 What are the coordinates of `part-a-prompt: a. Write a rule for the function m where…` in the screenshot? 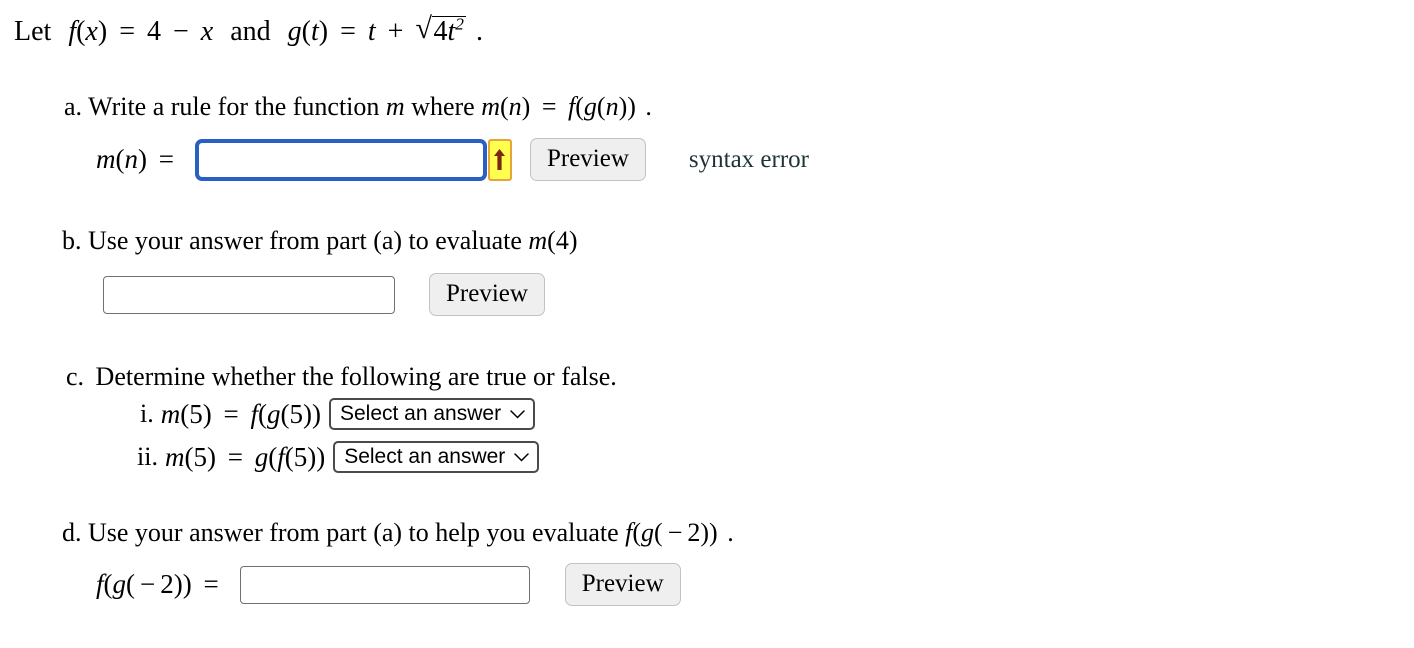 It's located at (359, 107).